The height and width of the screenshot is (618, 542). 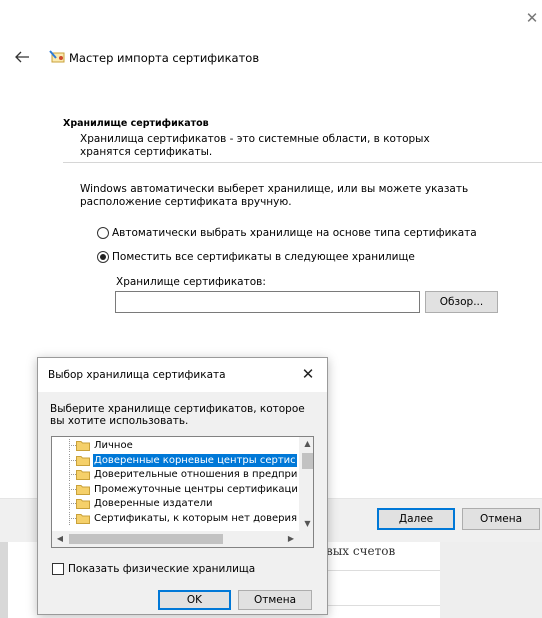 What do you see at coordinates (162, 569) in the screenshot?
I see `show-physical-stores-label: Показать физические хранилища` at bounding box center [162, 569].